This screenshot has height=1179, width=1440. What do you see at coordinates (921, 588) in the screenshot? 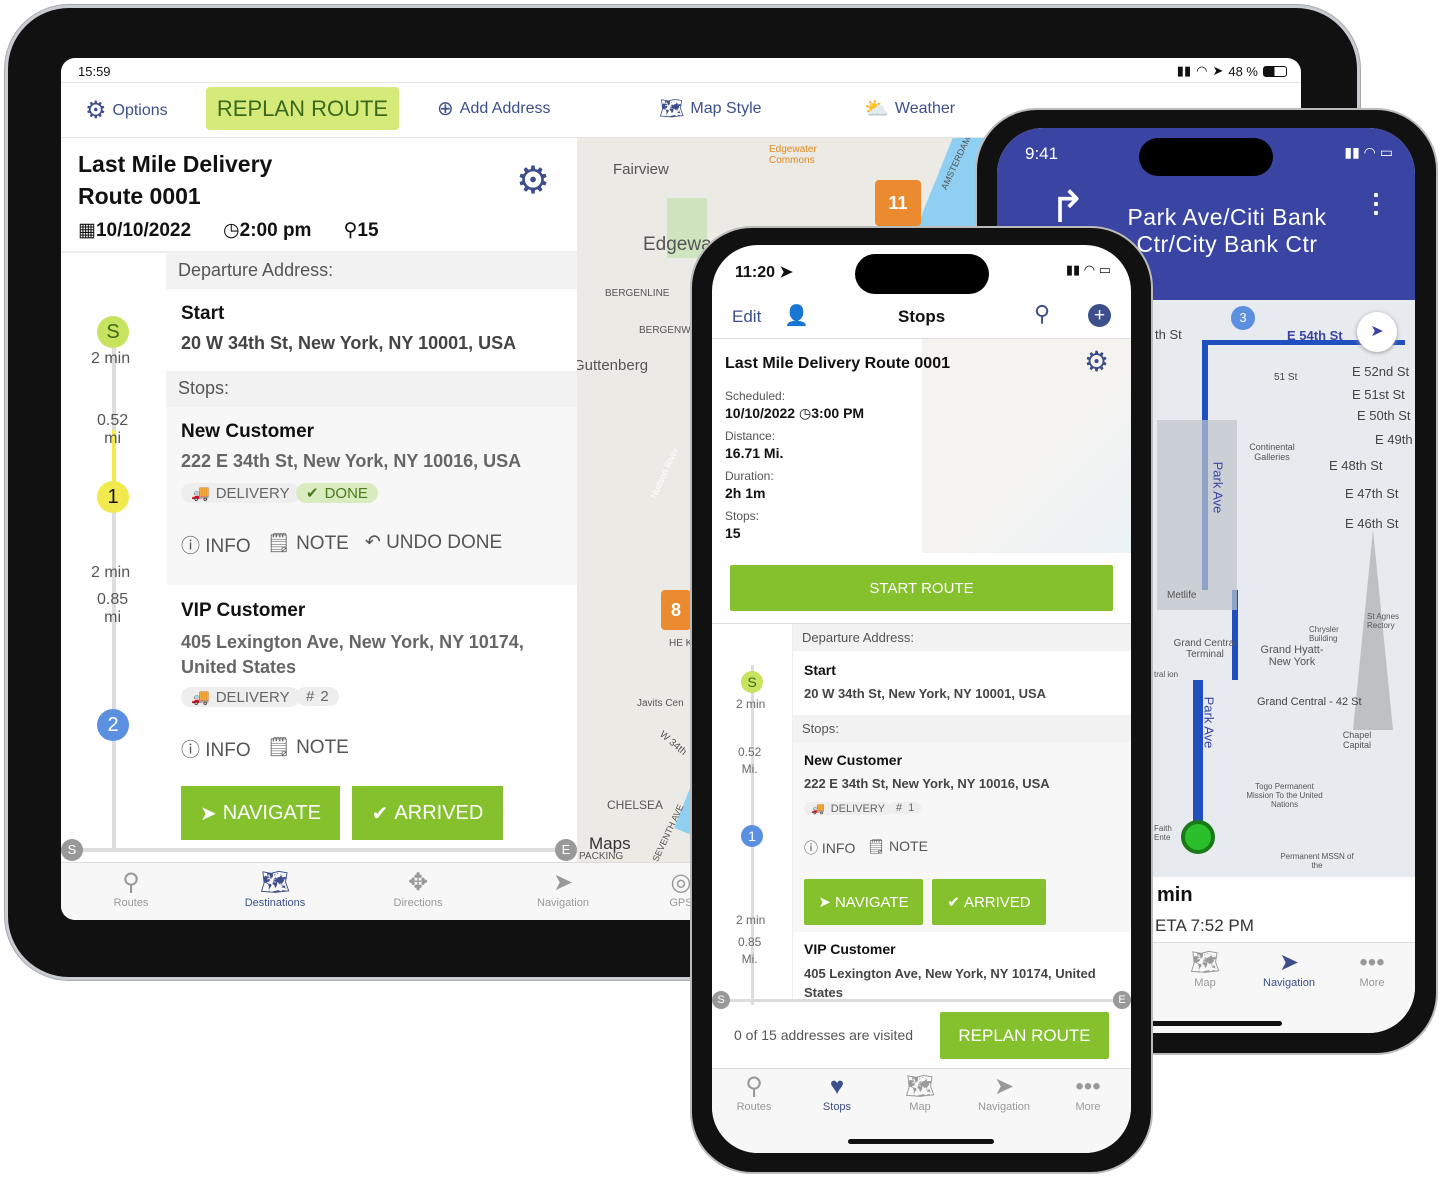
I see `start-route-button: START ROUTE` at bounding box center [921, 588].